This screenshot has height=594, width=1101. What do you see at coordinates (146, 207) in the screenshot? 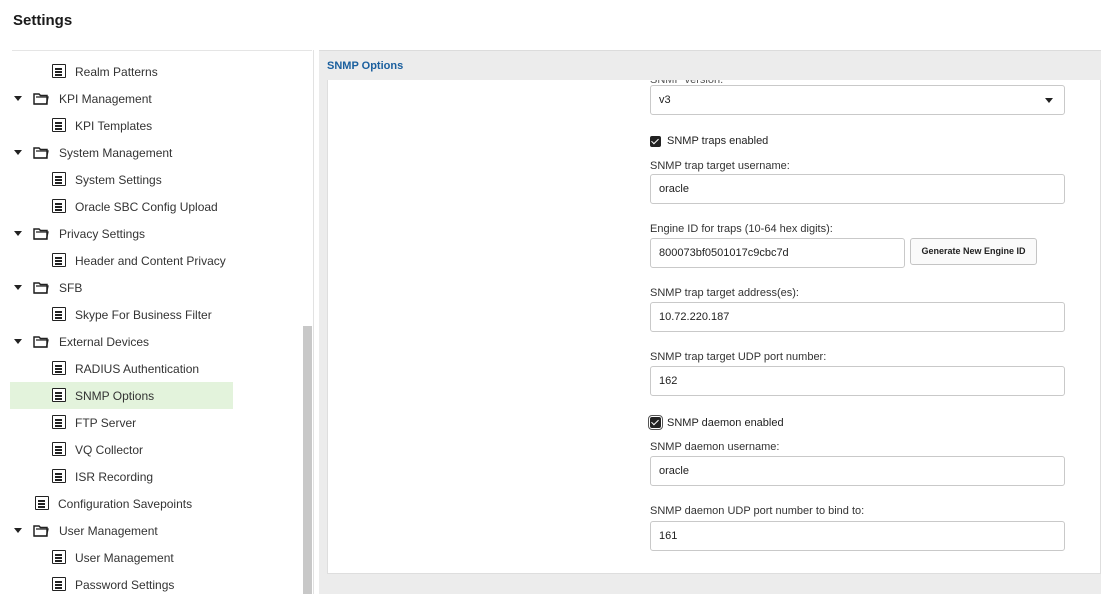
I see `tree-item-label: Oracle SBC Config Upload` at bounding box center [146, 207].